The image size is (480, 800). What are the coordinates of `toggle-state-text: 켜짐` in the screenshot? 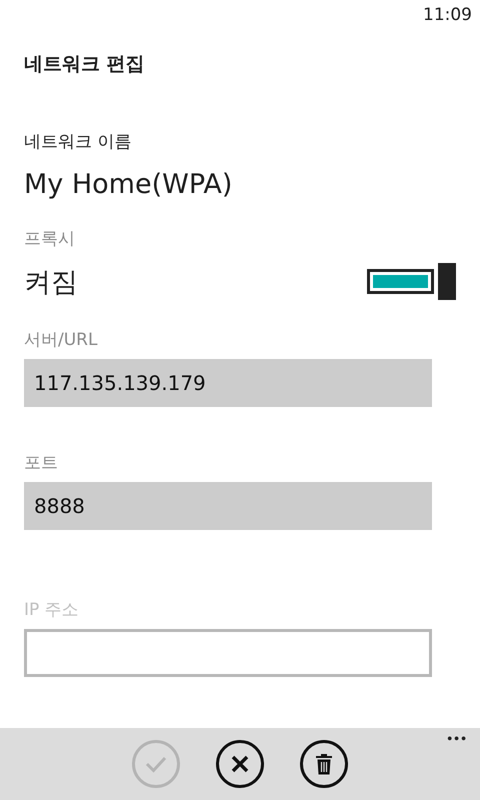 It's located at (51, 283).